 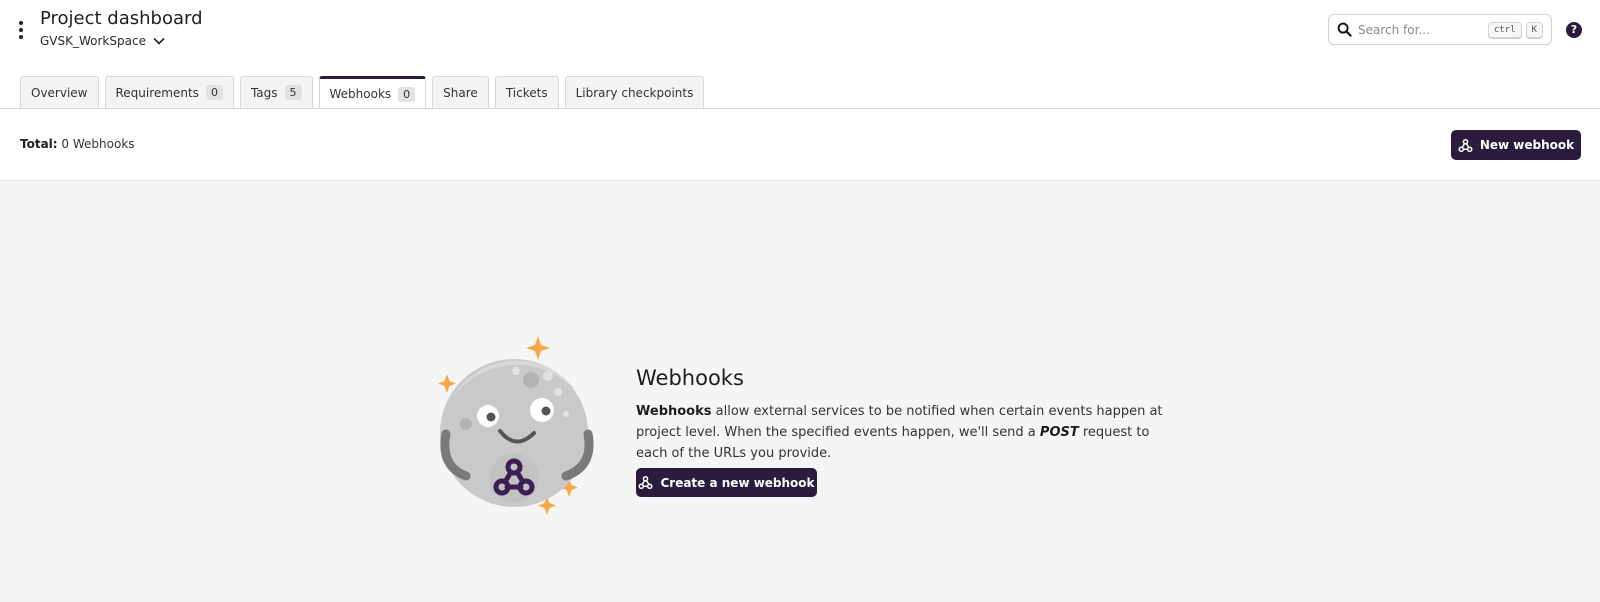 I want to click on new-webhook-button: New webhook, so click(x=1516, y=145).